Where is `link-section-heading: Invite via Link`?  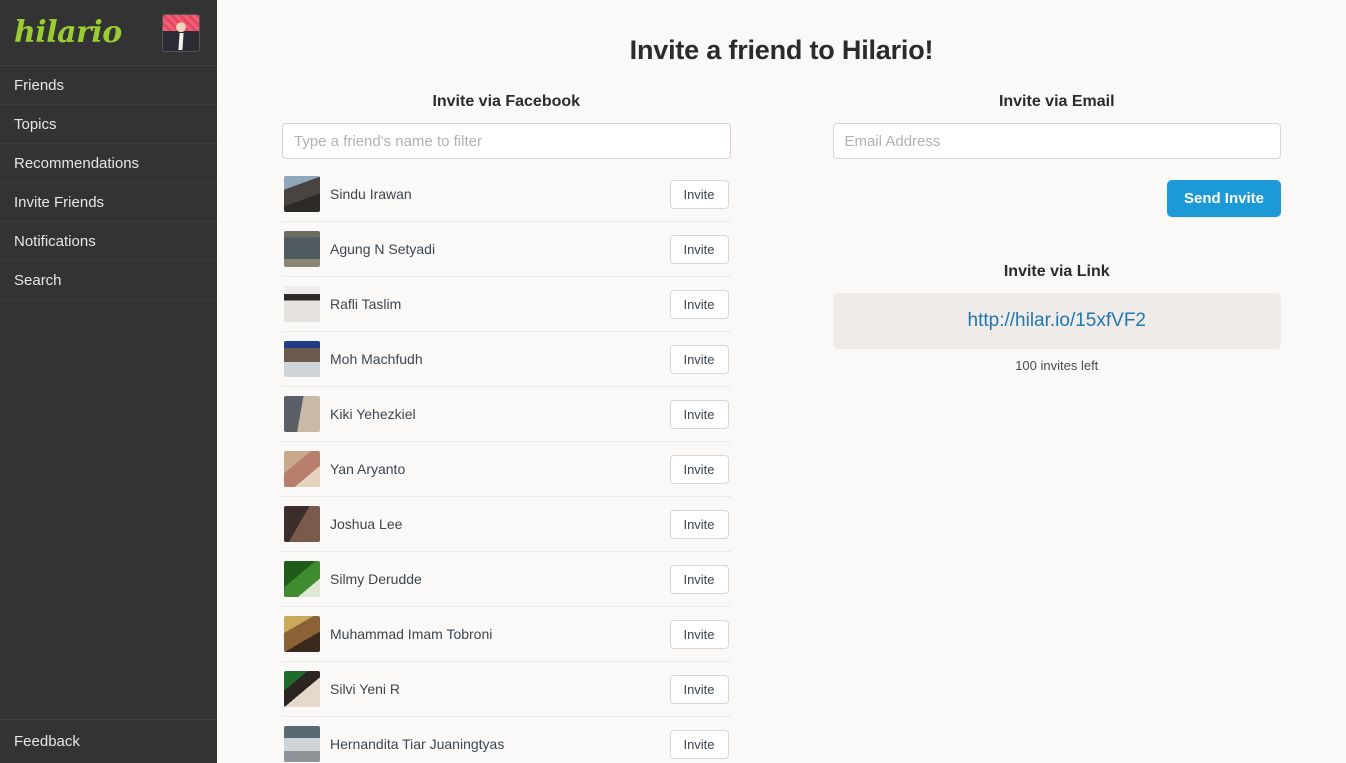 link-section-heading: Invite via Link is located at coordinates (1056, 271).